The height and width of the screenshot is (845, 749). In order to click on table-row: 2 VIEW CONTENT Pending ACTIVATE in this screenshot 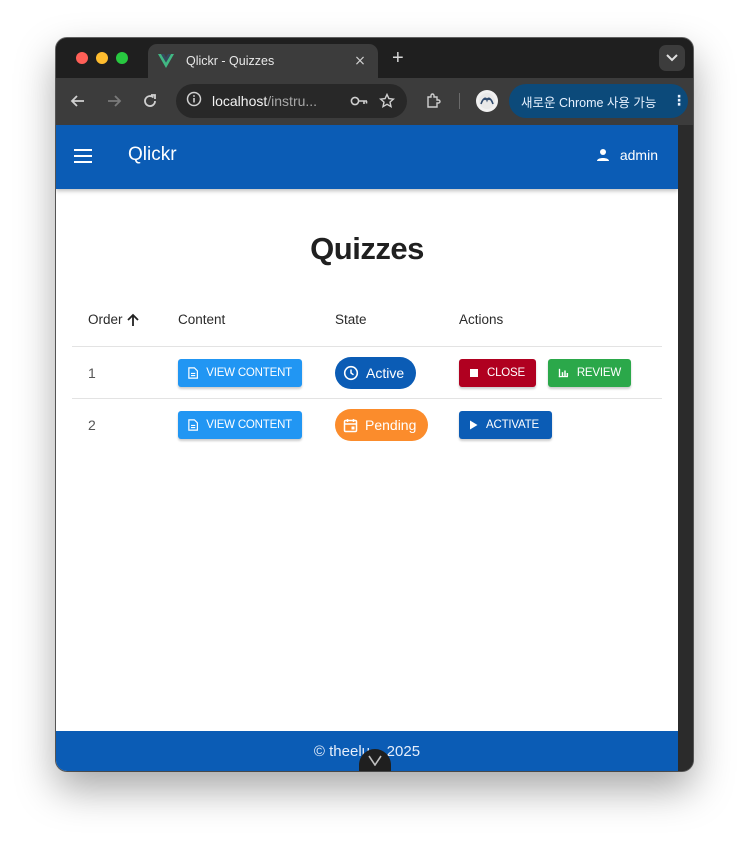, I will do `click(367, 425)`.